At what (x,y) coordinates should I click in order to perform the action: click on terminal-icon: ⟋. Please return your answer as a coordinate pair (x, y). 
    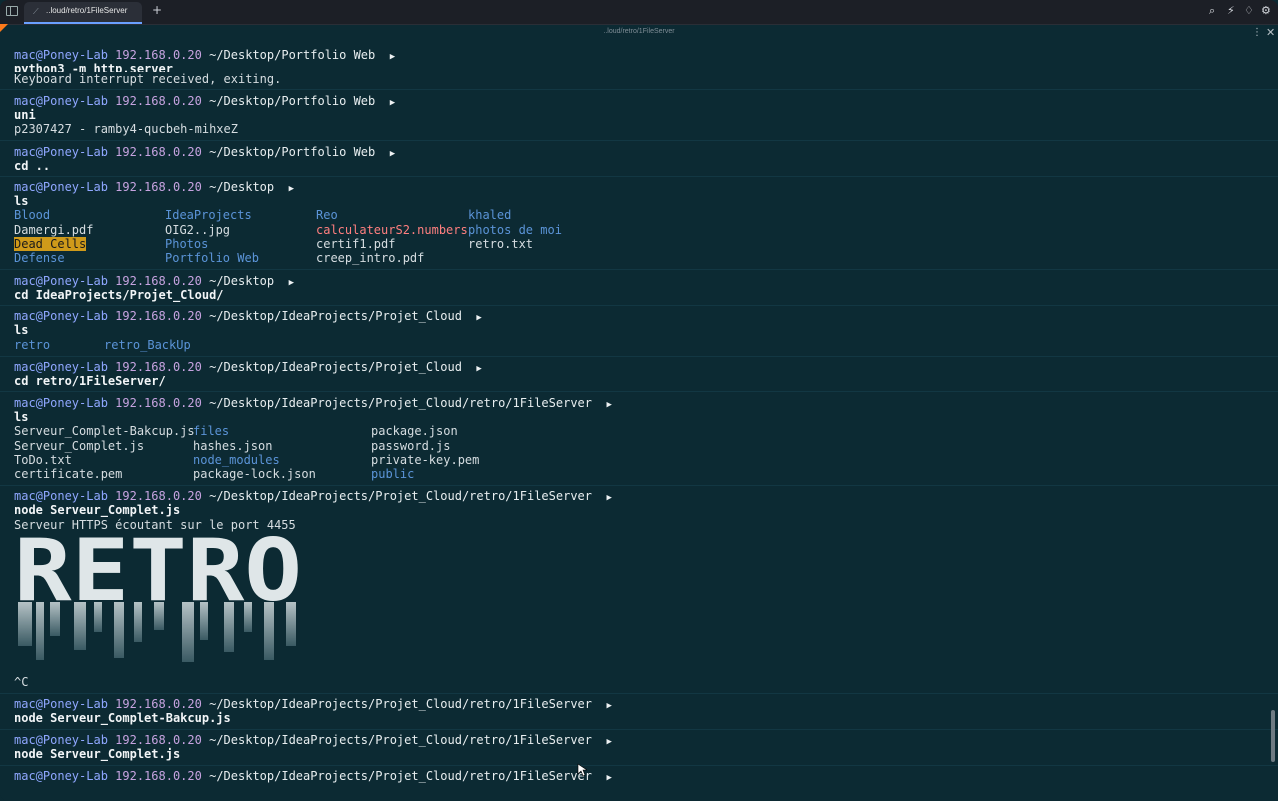
    Looking at the image, I should click on (36, 11).